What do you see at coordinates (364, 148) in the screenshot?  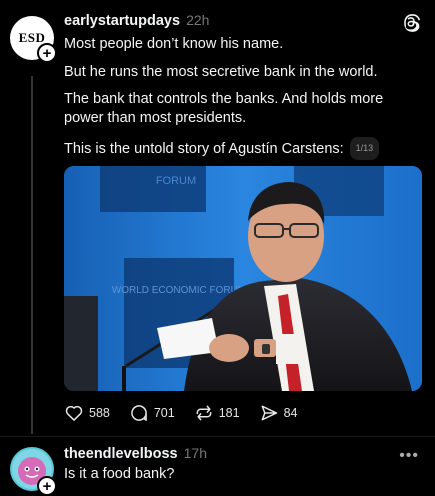 I see `page-counter-badge: 1/13` at bounding box center [364, 148].